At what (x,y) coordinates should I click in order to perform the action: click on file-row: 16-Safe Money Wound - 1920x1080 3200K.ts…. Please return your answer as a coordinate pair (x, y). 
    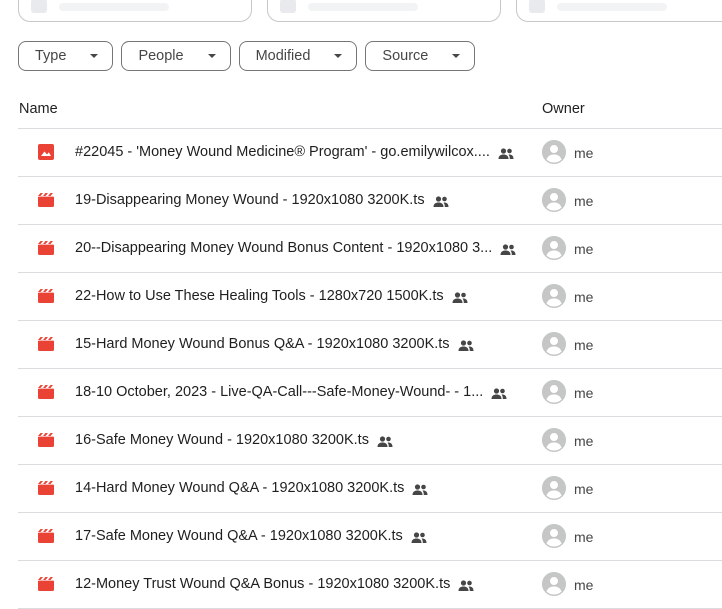
    Looking at the image, I should click on (370, 441).